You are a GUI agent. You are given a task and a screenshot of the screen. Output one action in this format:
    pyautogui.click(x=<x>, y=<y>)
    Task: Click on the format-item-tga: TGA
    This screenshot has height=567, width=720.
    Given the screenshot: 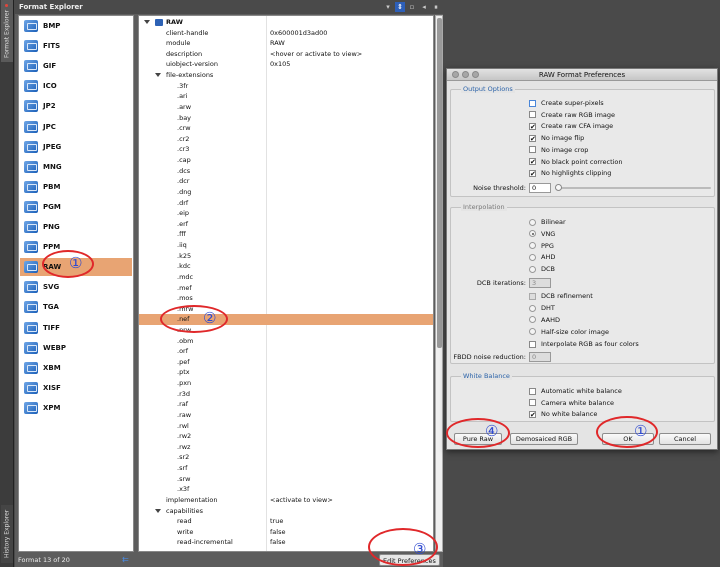 What is the action you would take?
    pyautogui.click(x=76, y=307)
    